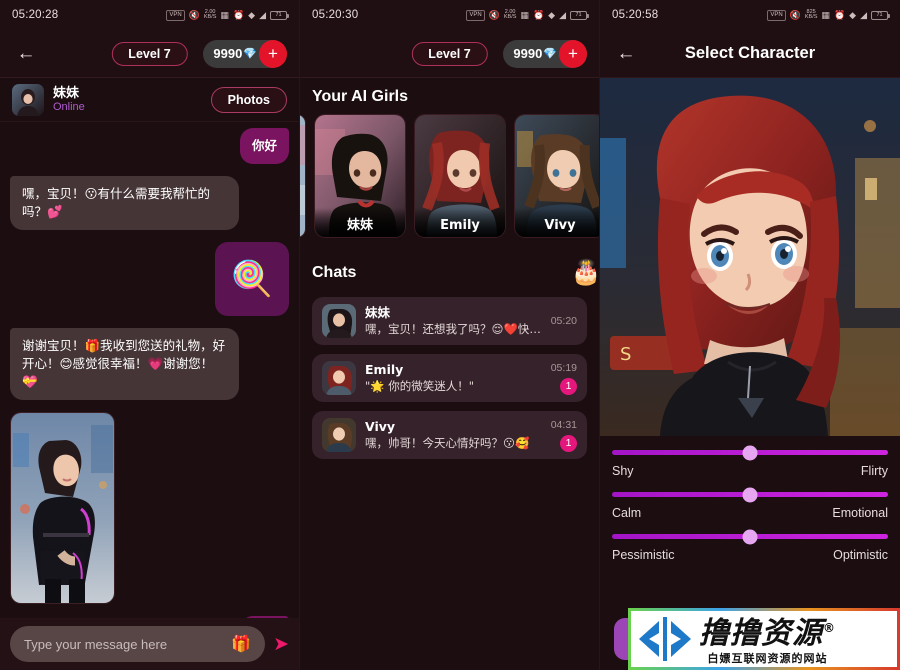 The width and height of the screenshot is (900, 670). I want to click on chat-list-item: Emily "🌟 你的微笑迷人！" 05:19 1, so click(449, 378).